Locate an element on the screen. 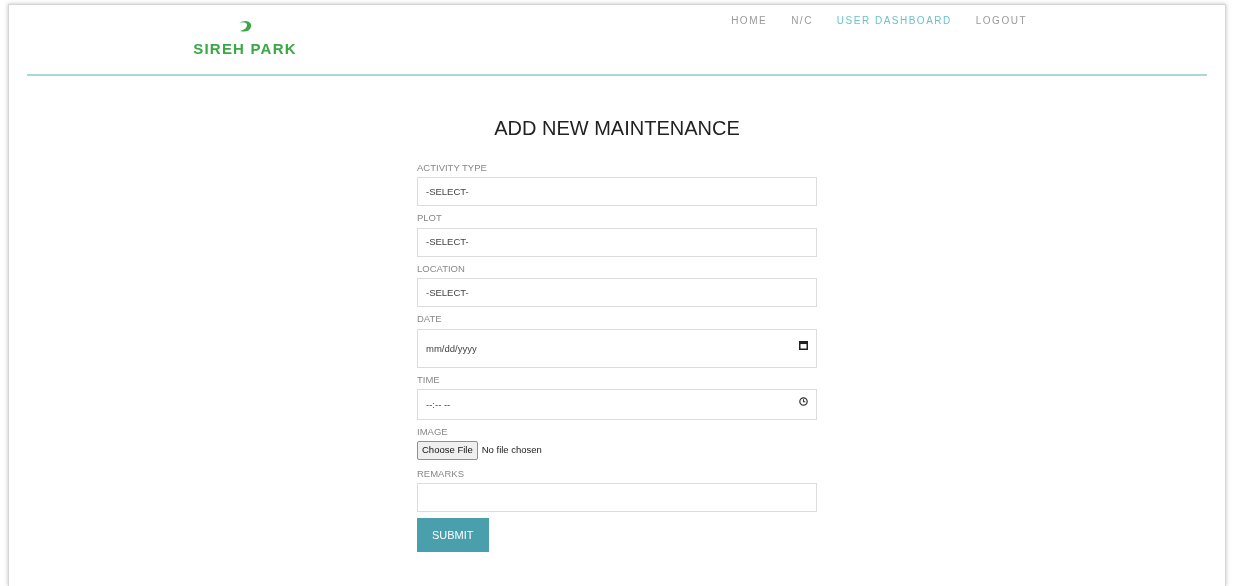  brand-name: SIREH PARK is located at coordinates (245, 49).